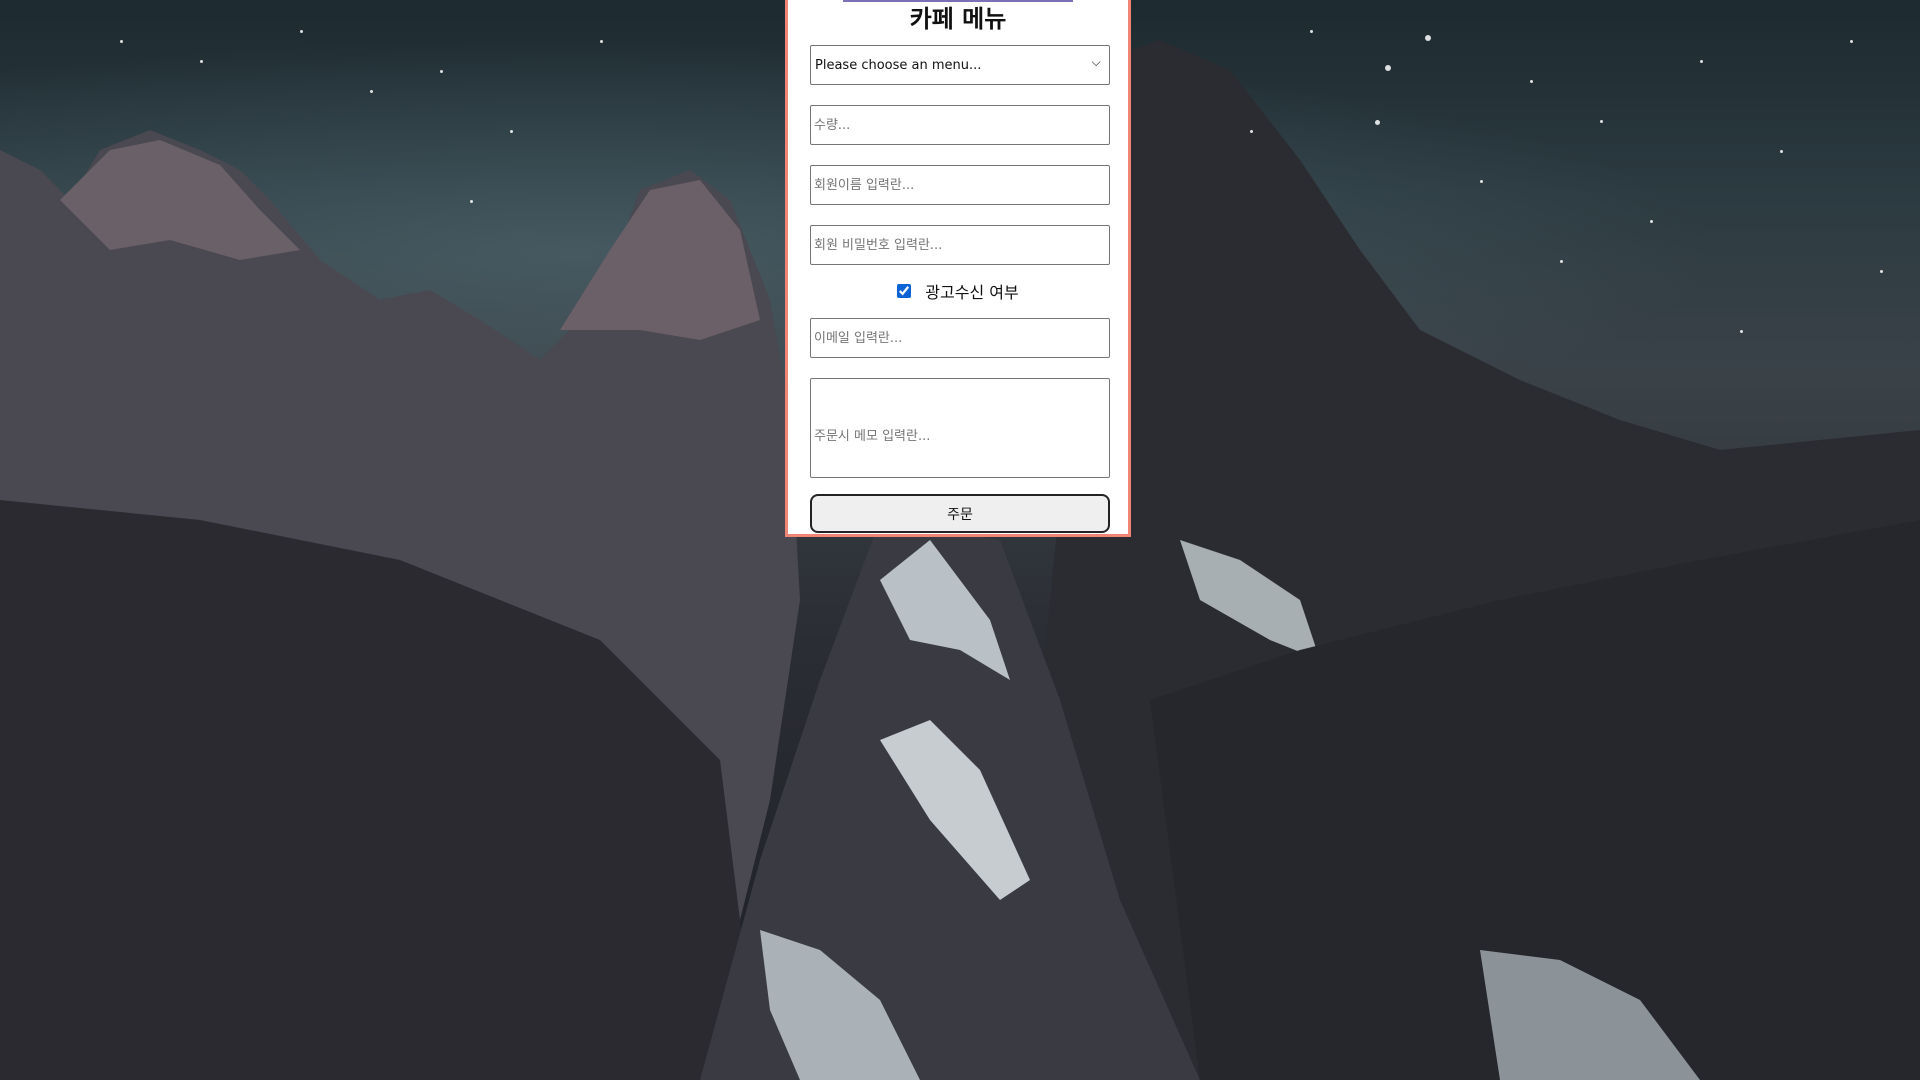 The image size is (1920, 1080). What do you see at coordinates (960, 513) in the screenshot?
I see `order-button: 주문` at bounding box center [960, 513].